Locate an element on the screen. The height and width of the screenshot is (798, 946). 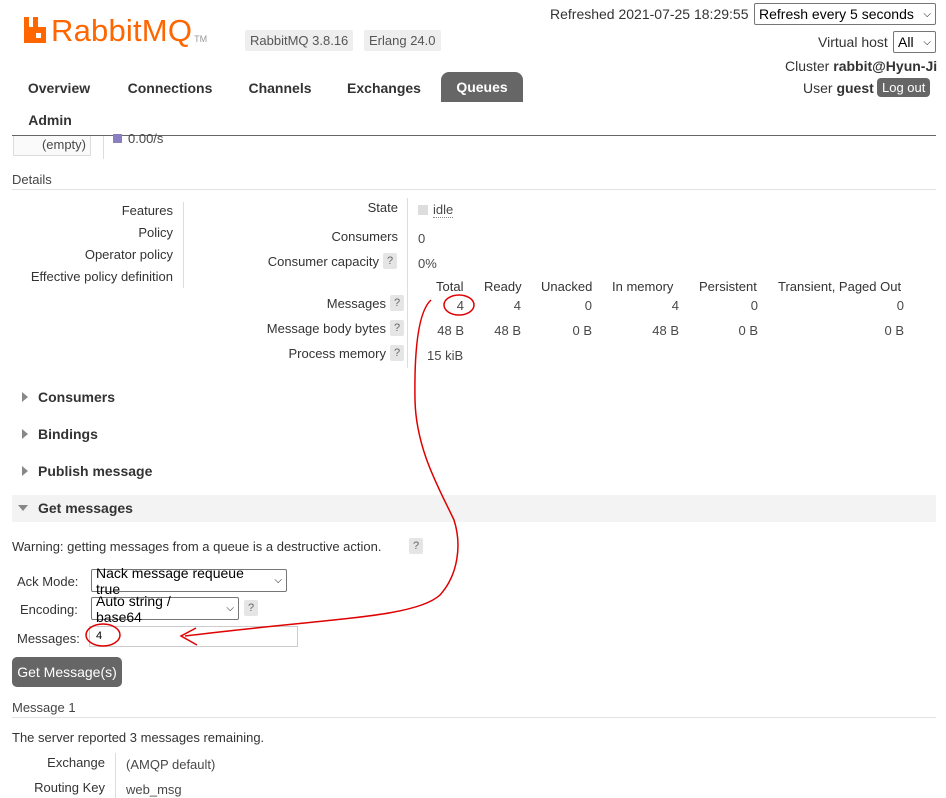
tab-channels: Channels is located at coordinates (280, 88).